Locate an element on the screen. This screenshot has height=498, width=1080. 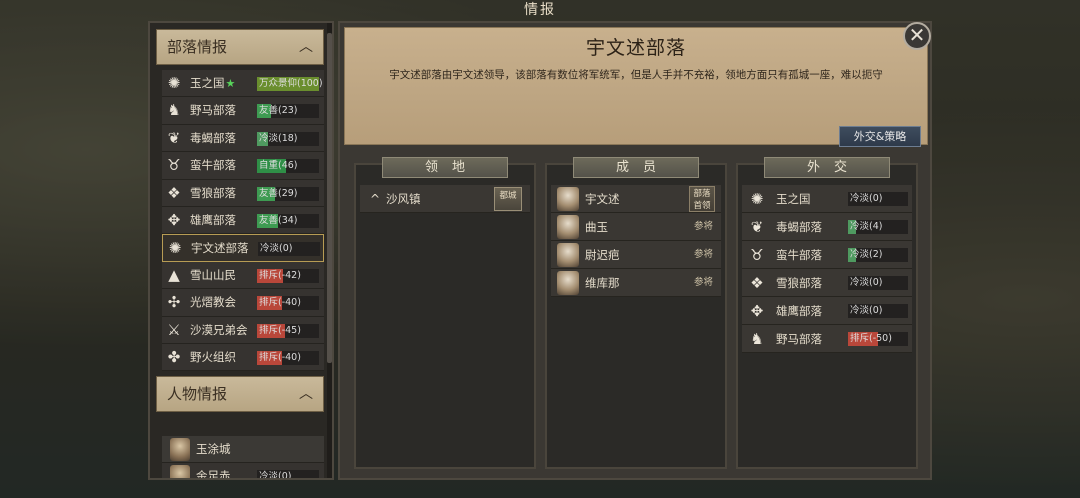
member-role: 参将 is located at coordinates (703, 226).